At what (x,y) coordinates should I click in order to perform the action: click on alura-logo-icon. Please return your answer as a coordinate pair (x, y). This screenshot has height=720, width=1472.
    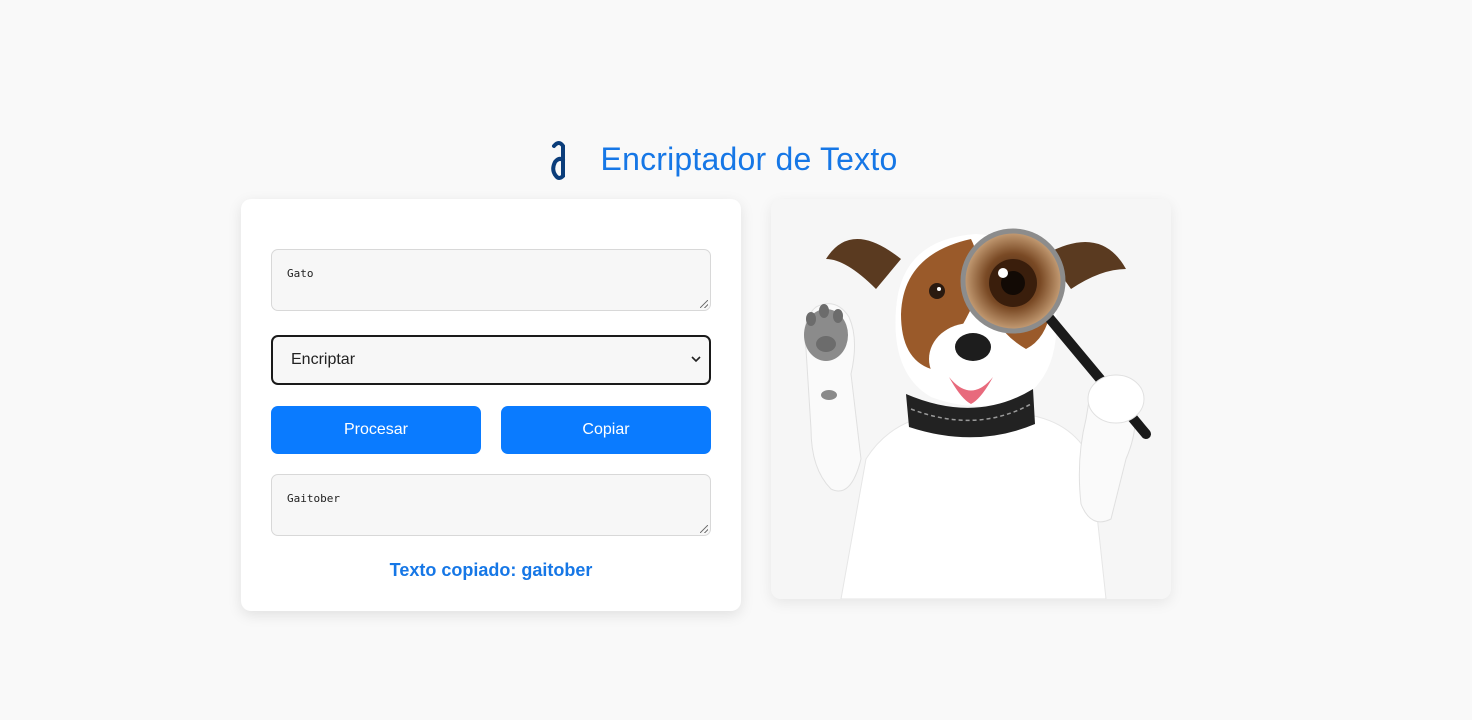
    Looking at the image, I should click on (558, 159).